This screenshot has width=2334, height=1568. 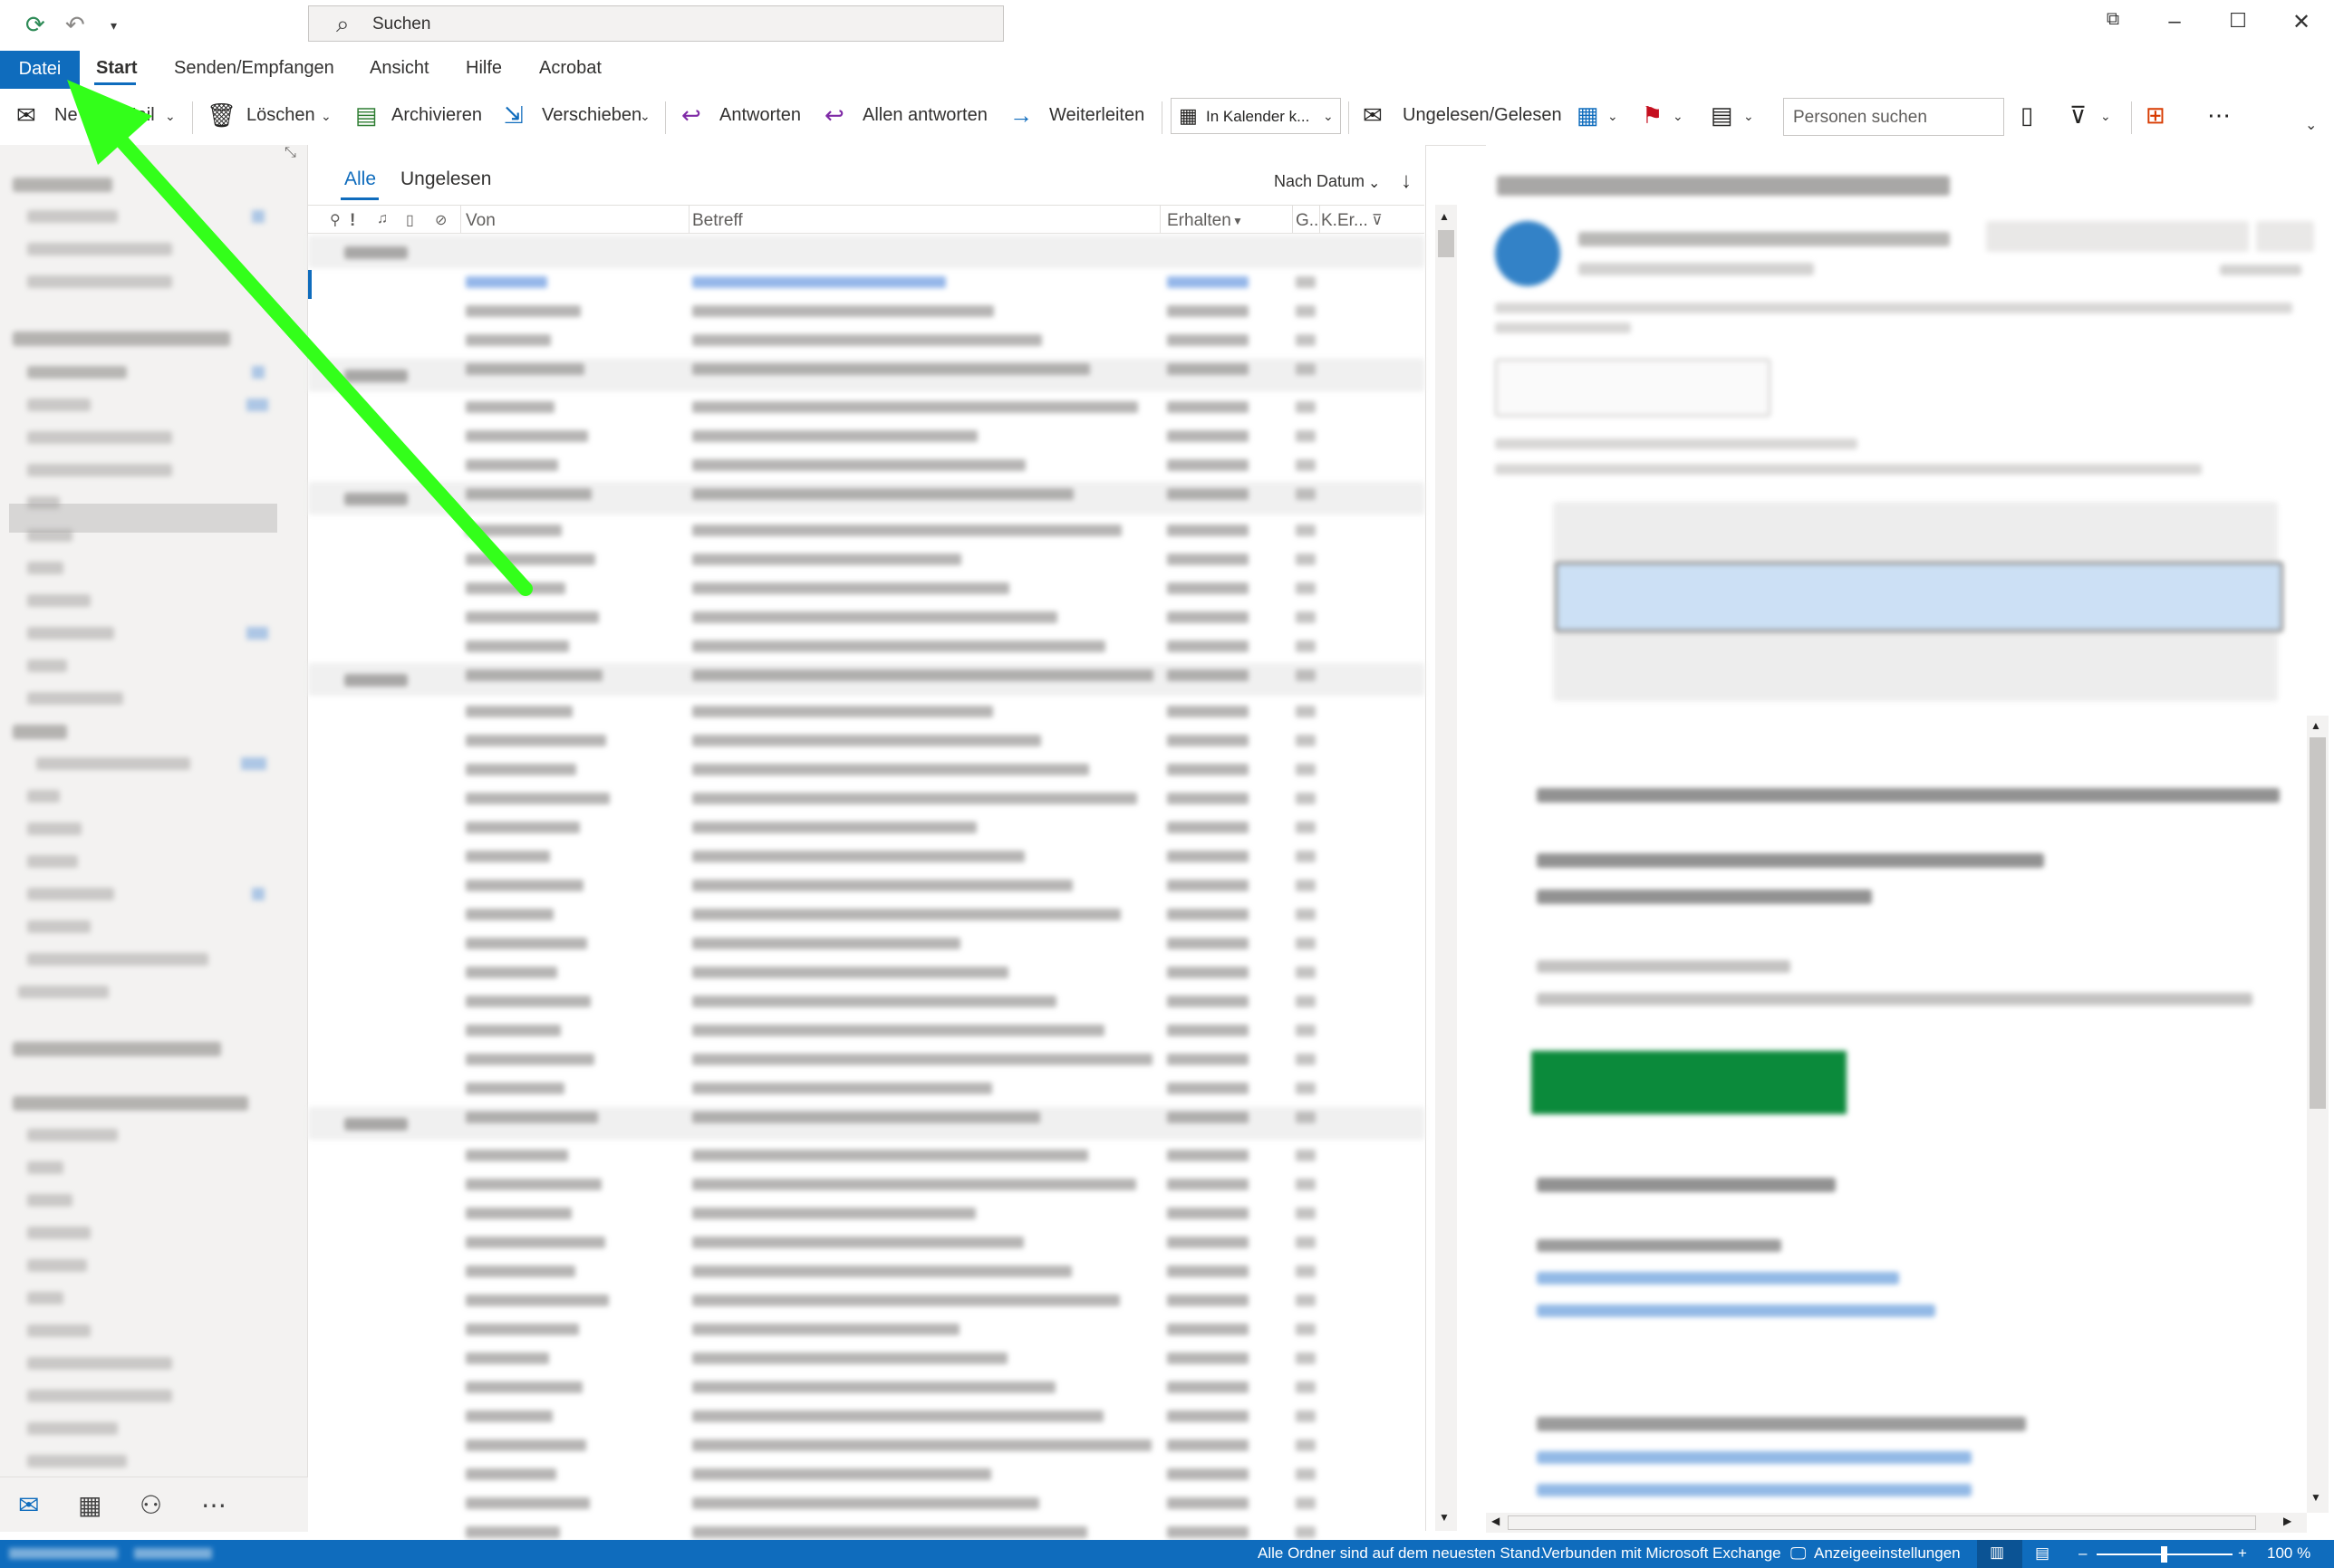 What do you see at coordinates (1632, 388) in the screenshot?
I see `attachment-card` at bounding box center [1632, 388].